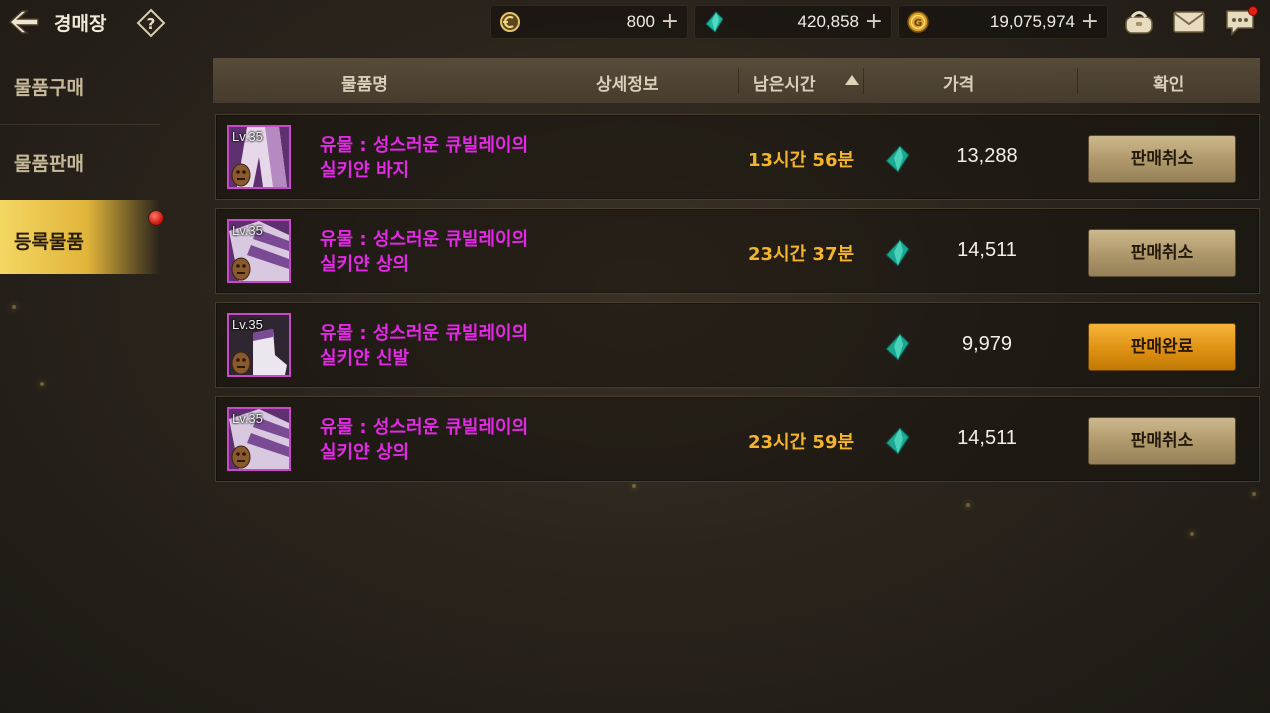 Image resolution: width=1270 pixels, height=713 pixels. I want to click on sale-complete-button: 판매완료, so click(1162, 347).